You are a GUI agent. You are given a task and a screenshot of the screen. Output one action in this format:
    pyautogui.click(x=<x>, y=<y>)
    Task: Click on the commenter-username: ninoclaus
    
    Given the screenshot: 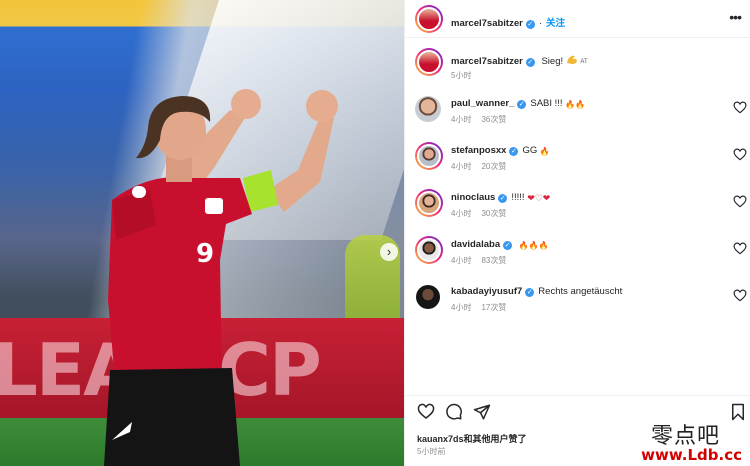 What is the action you would take?
    pyautogui.click(x=473, y=197)
    